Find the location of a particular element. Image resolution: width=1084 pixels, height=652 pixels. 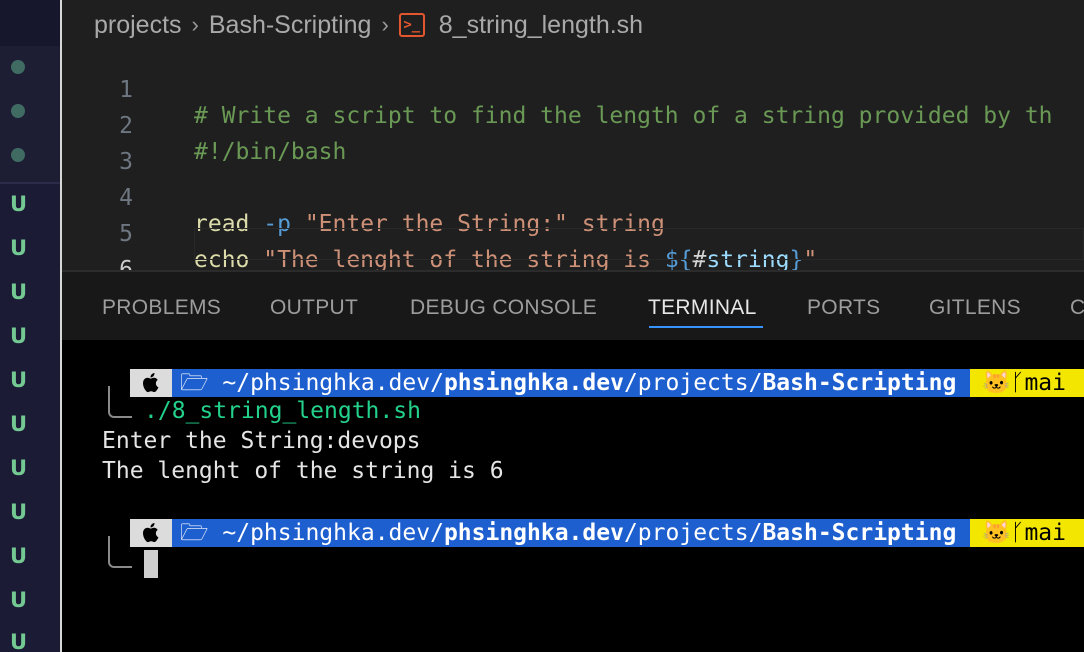

terminal-output-line: Enter the String:devops is located at coordinates (261, 441).